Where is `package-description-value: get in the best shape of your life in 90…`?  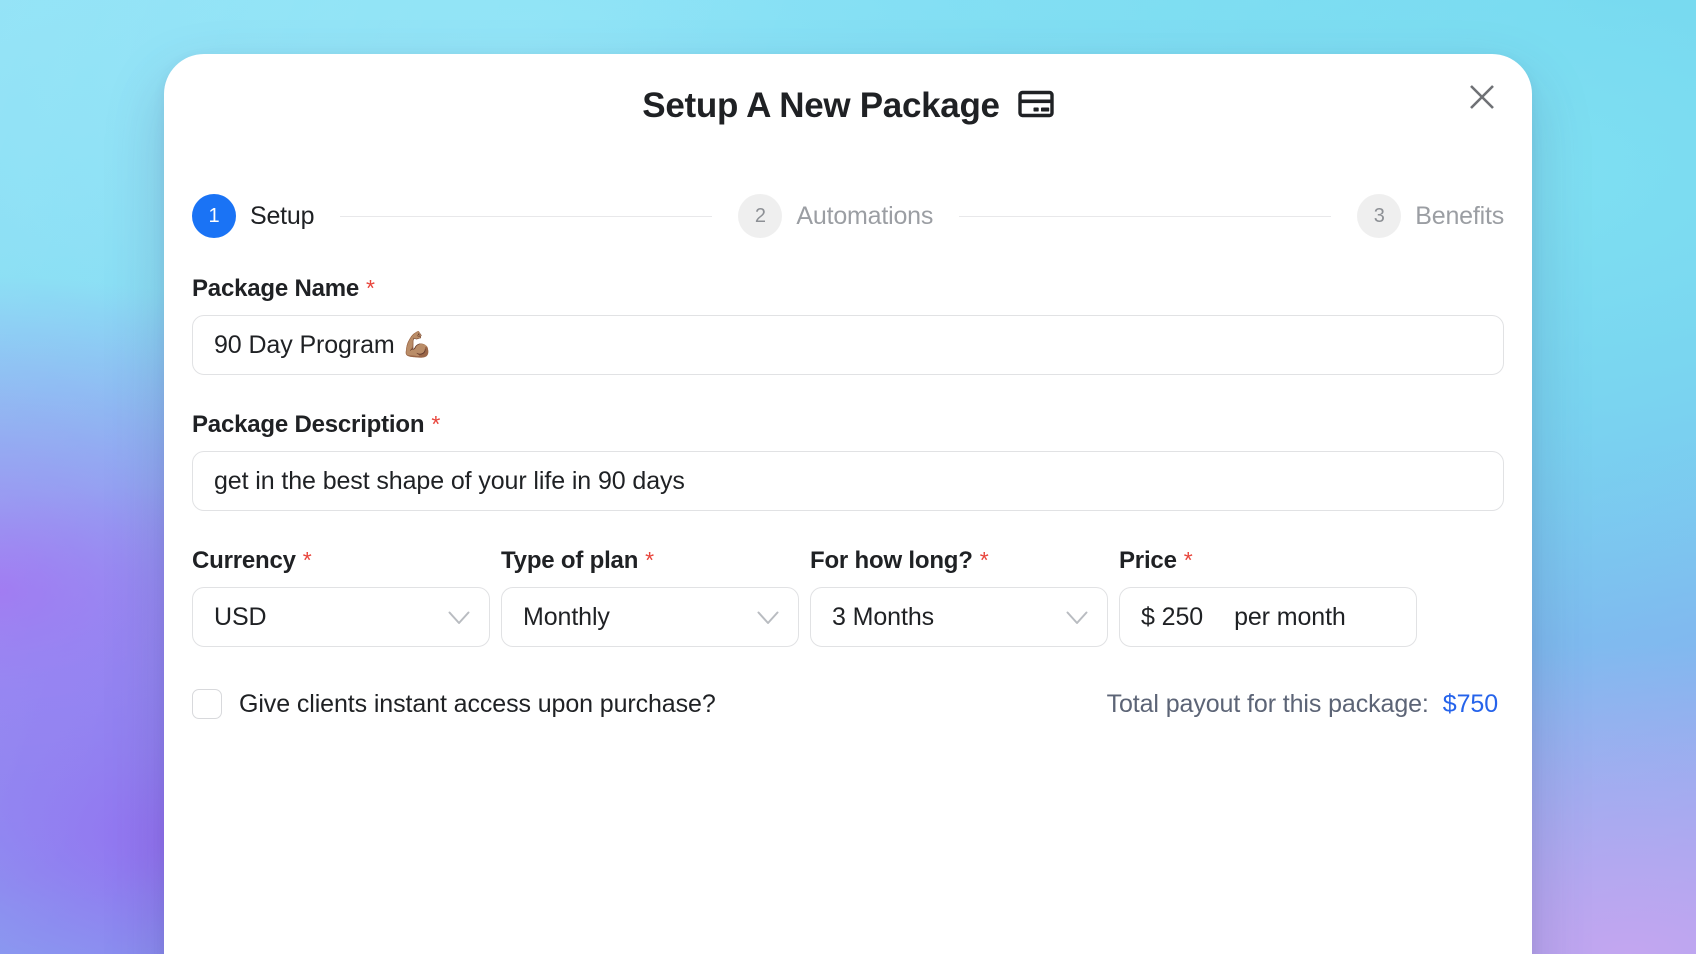 package-description-value: get in the best shape of your life in 90… is located at coordinates (449, 480).